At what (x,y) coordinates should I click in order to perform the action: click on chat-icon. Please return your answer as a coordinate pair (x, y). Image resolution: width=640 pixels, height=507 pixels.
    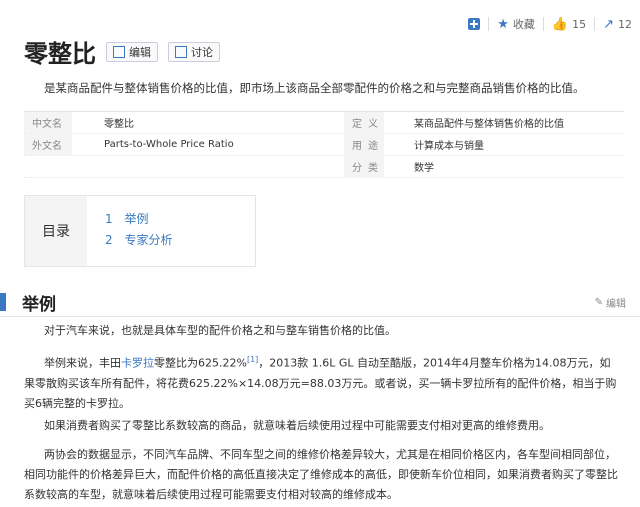
    Looking at the image, I should click on (181, 51).